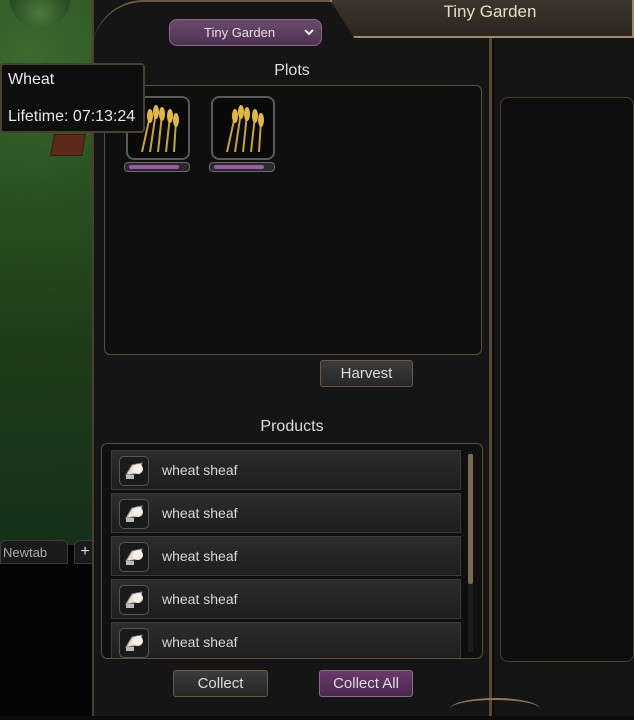  Describe the element at coordinates (50, 630) in the screenshot. I see `chat-panel` at that location.